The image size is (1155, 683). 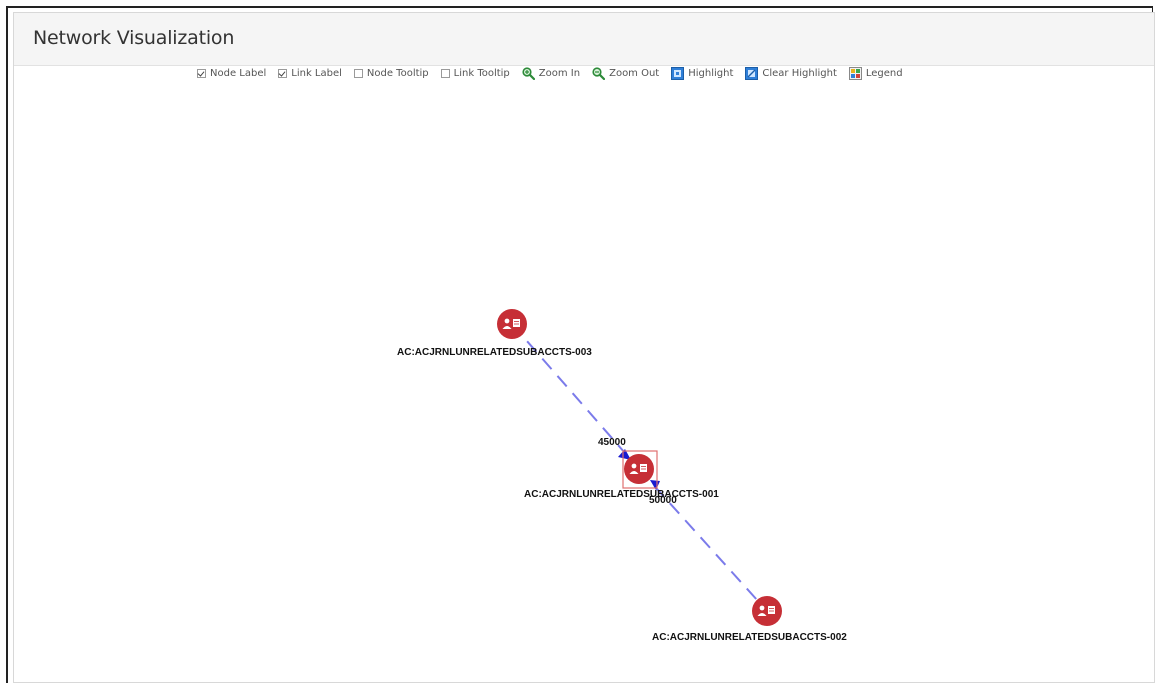 I want to click on graph-node-002: AC:ACJRNLUNRELATEDSUBACCTS-002, so click(x=749, y=619).